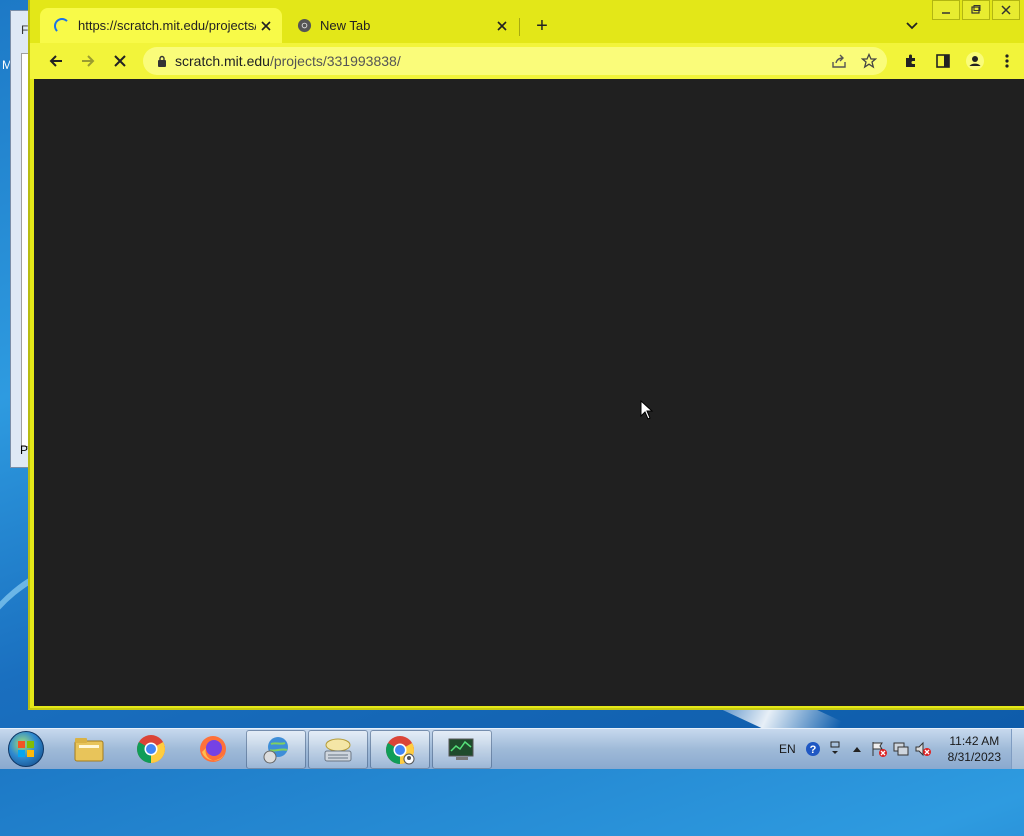 The image size is (1024, 836). What do you see at coordinates (519, 27) in the screenshot?
I see `tab-separator` at bounding box center [519, 27].